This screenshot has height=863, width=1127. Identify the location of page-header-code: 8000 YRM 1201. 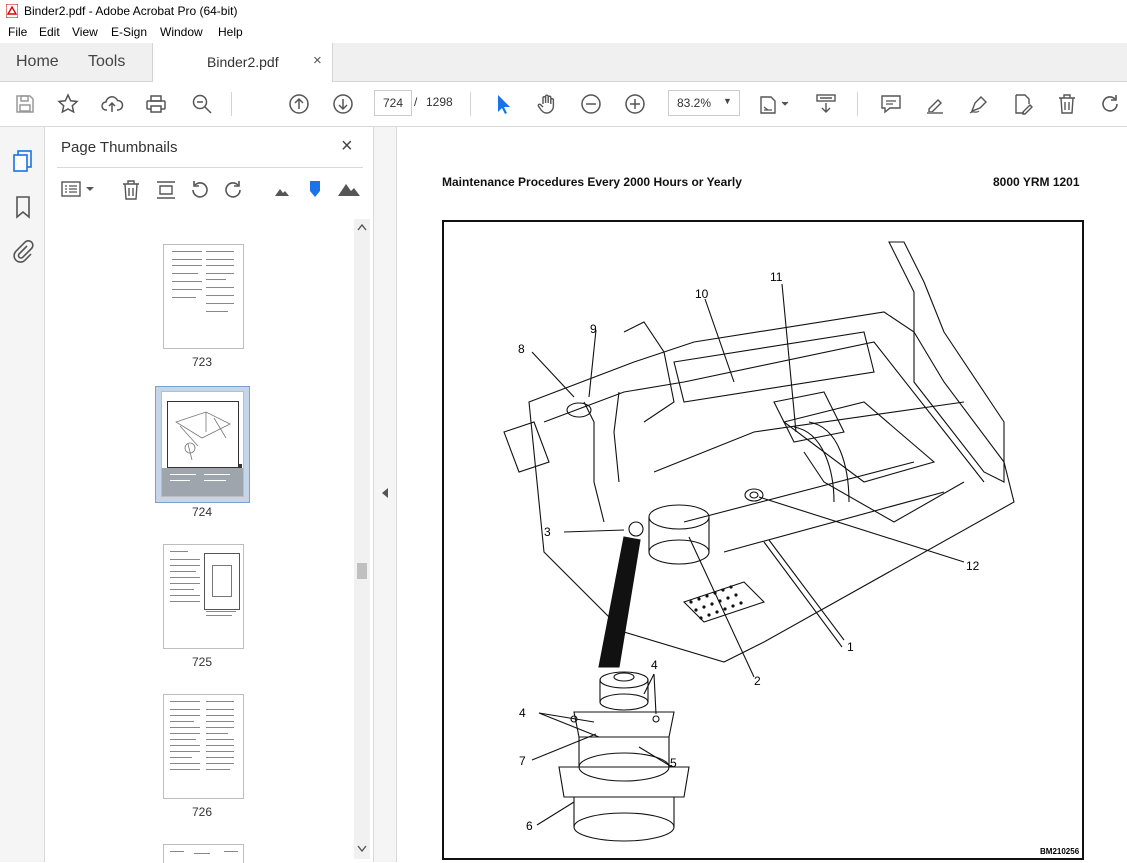
(1036, 182).